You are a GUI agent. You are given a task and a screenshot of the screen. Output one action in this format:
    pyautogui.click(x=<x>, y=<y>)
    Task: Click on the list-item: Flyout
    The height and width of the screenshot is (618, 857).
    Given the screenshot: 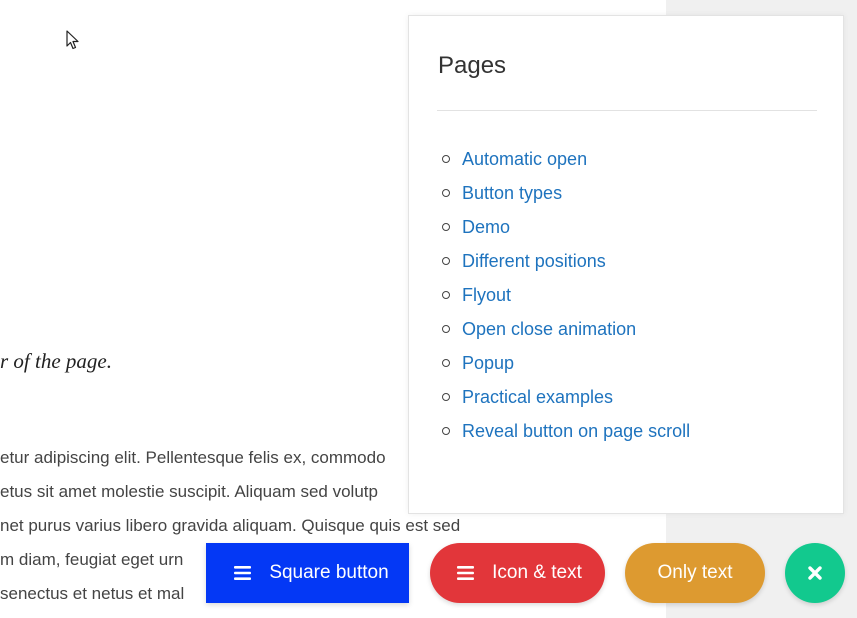 What is the action you would take?
    pyautogui.click(x=566, y=295)
    